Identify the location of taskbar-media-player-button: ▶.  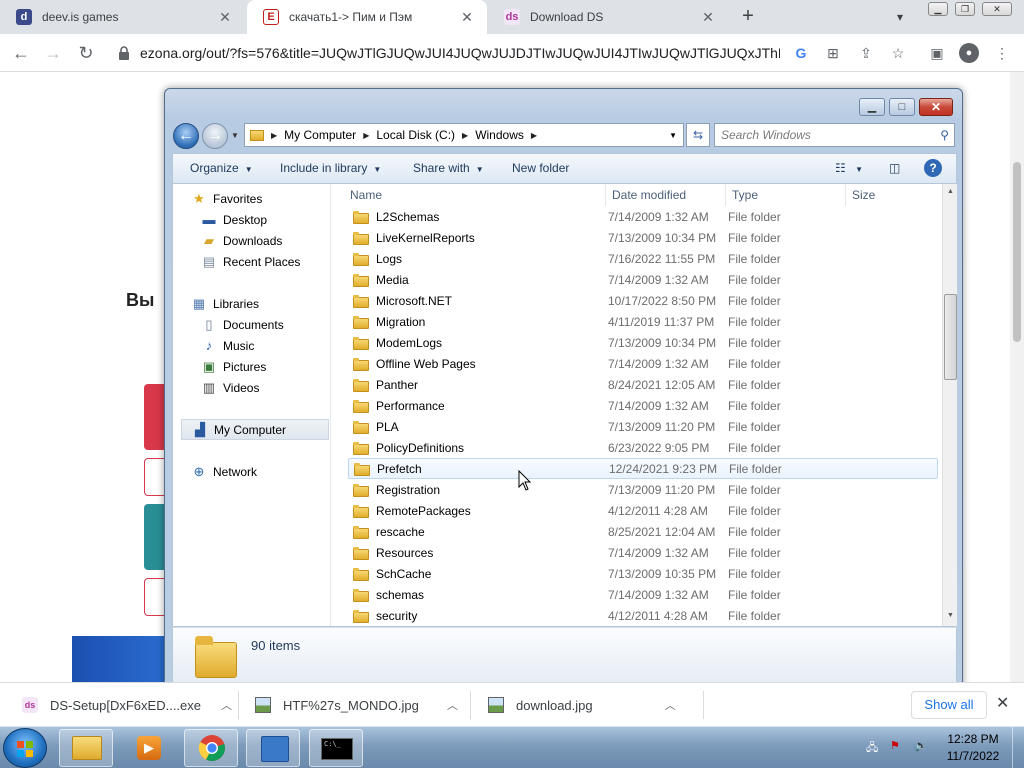
(148, 748).